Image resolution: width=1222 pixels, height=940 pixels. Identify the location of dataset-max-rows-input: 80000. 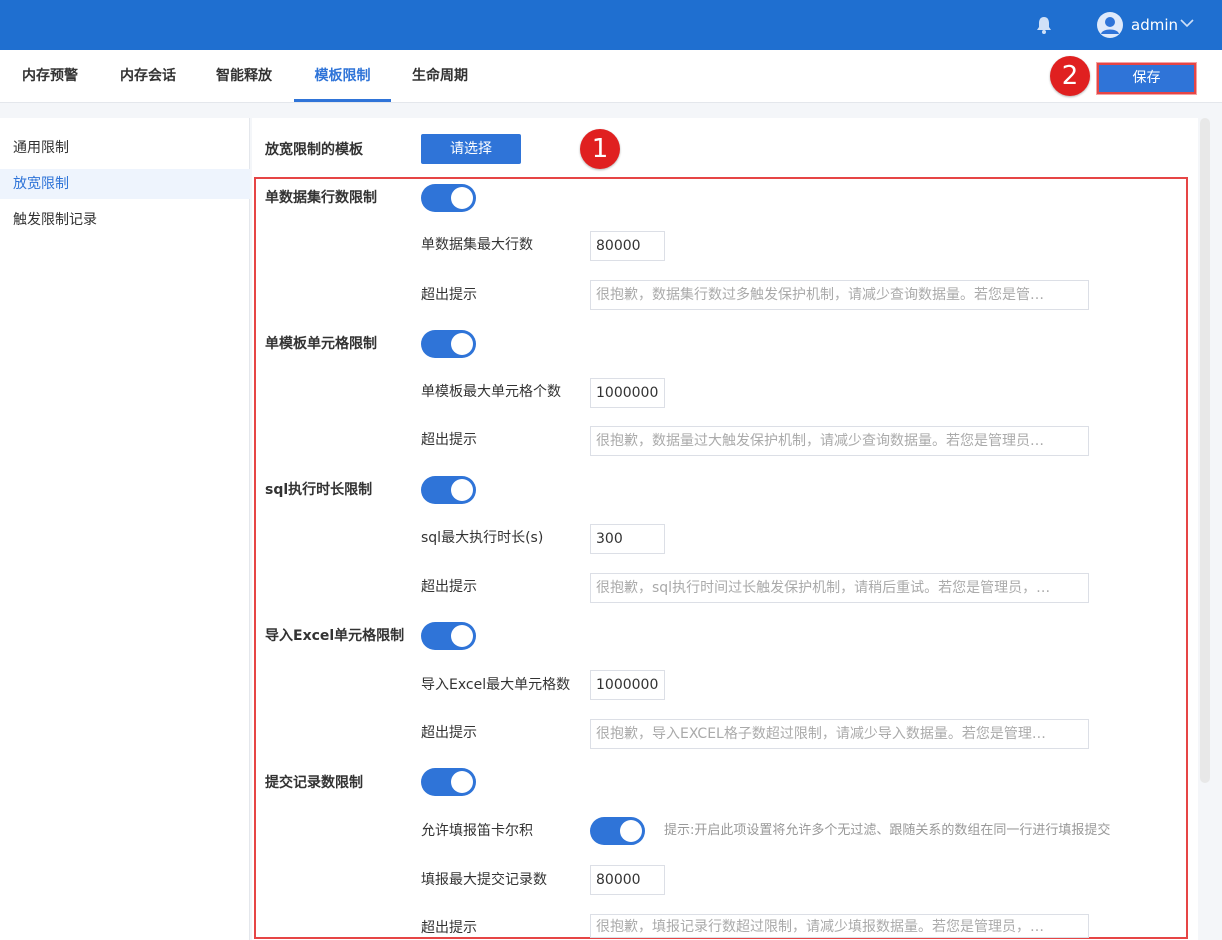
(627, 246).